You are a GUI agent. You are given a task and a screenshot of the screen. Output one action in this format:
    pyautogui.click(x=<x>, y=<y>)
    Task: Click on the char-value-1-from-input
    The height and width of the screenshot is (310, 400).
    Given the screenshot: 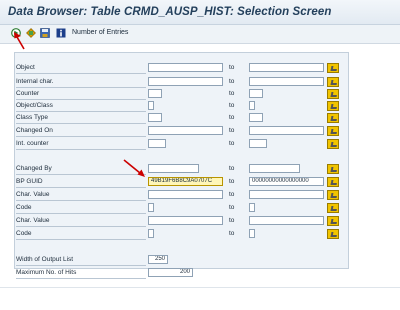 What is the action you would take?
    pyautogui.click(x=185, y=194)
    